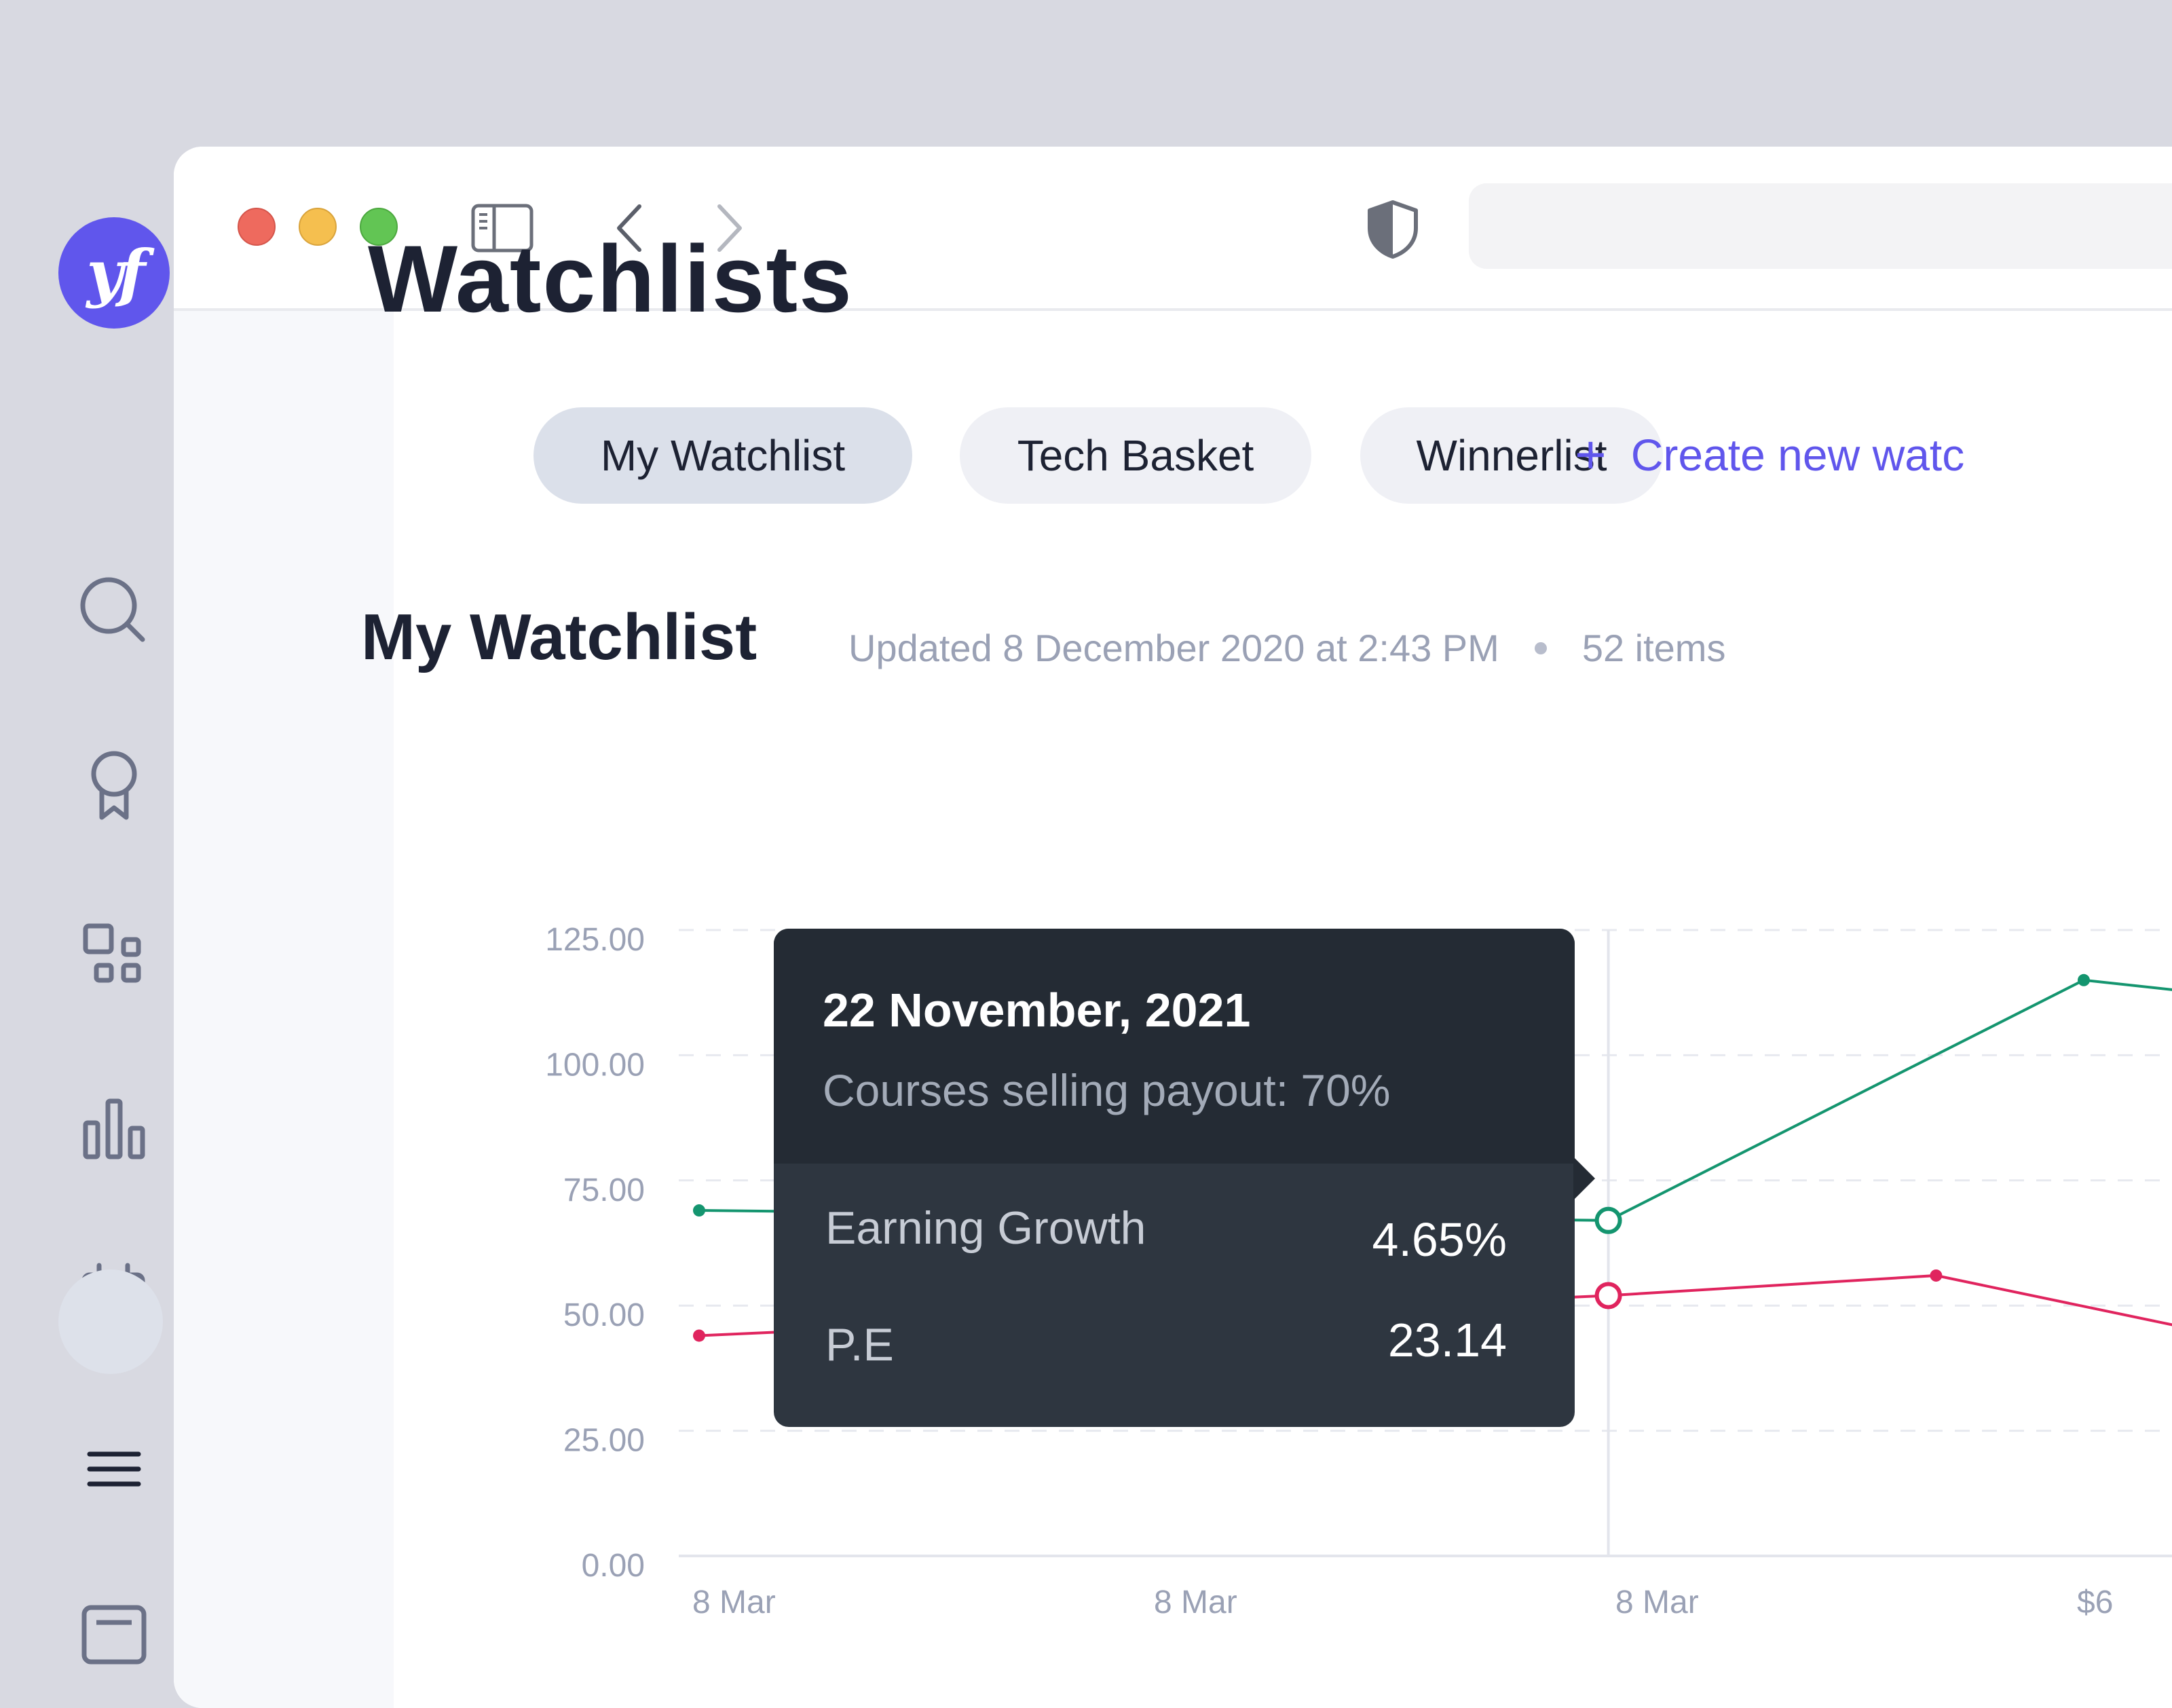  What do you see at coordinates (604, 1315) in the screenshot?
I see `y-tick-label: 50.00` at bounding box center [604, 1315].